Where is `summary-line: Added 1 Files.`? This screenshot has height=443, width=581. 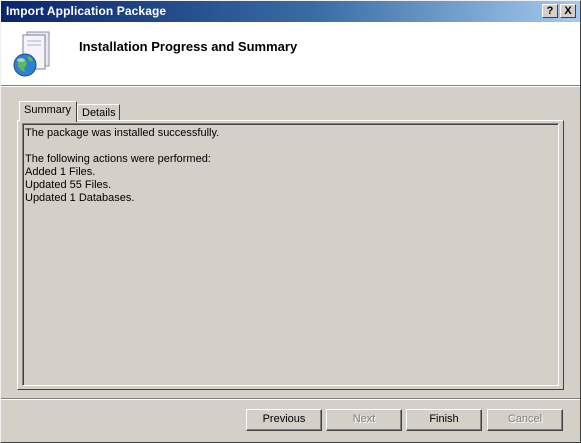
summary-line: Added 1 Files. is located at coordinates (60, 172).